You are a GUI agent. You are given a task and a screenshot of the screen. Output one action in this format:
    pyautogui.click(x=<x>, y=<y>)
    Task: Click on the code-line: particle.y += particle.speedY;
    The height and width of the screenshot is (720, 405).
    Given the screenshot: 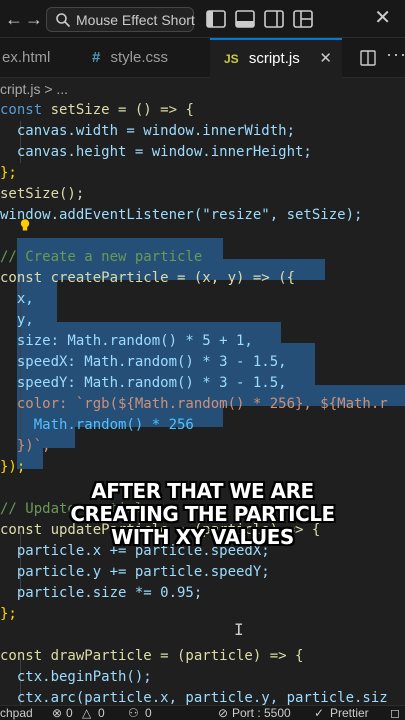 What is the action you would take?
    pyautogui.click(x=202, y=572)
    